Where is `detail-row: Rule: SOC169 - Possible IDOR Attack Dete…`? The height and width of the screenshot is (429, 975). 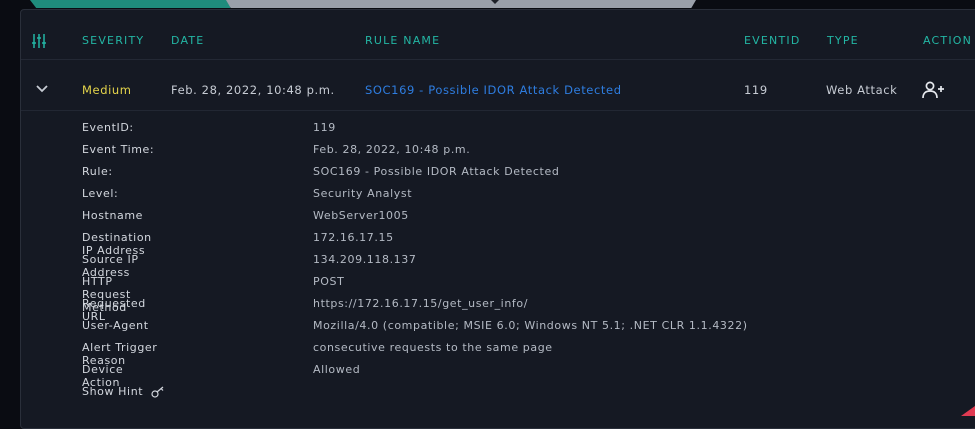 detail-row: Rule: SOC169 - Possible IDOR Attack Dete… is located at coordinates (320, 176).